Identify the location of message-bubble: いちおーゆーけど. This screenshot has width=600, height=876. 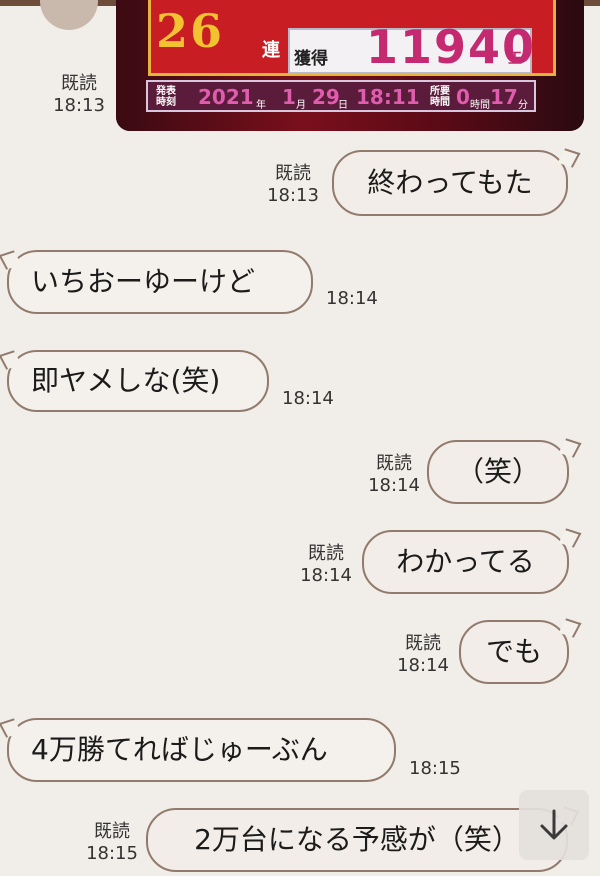
(160, 282).